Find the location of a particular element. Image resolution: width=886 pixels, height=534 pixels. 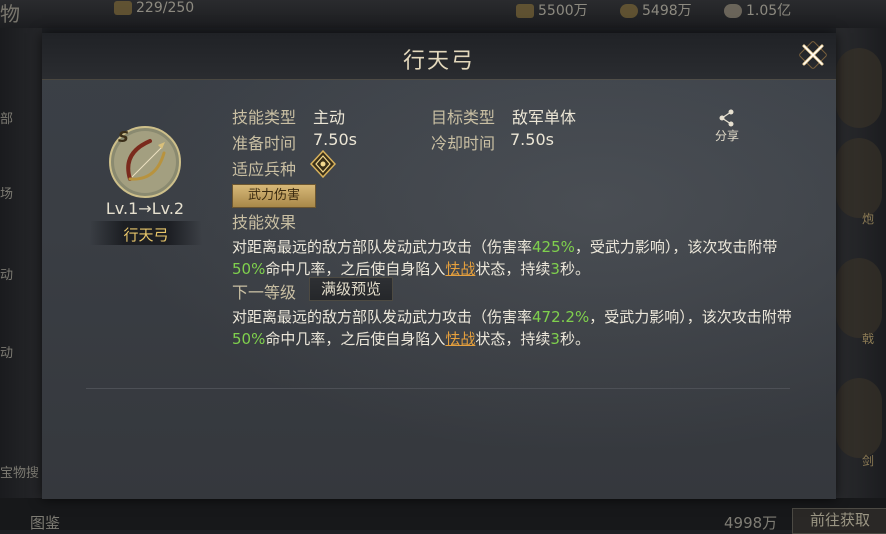

next-effect-text-1: 对距离最远的敌方部队发动武力攻击（伤害率 is located at coordinates (382, 317).